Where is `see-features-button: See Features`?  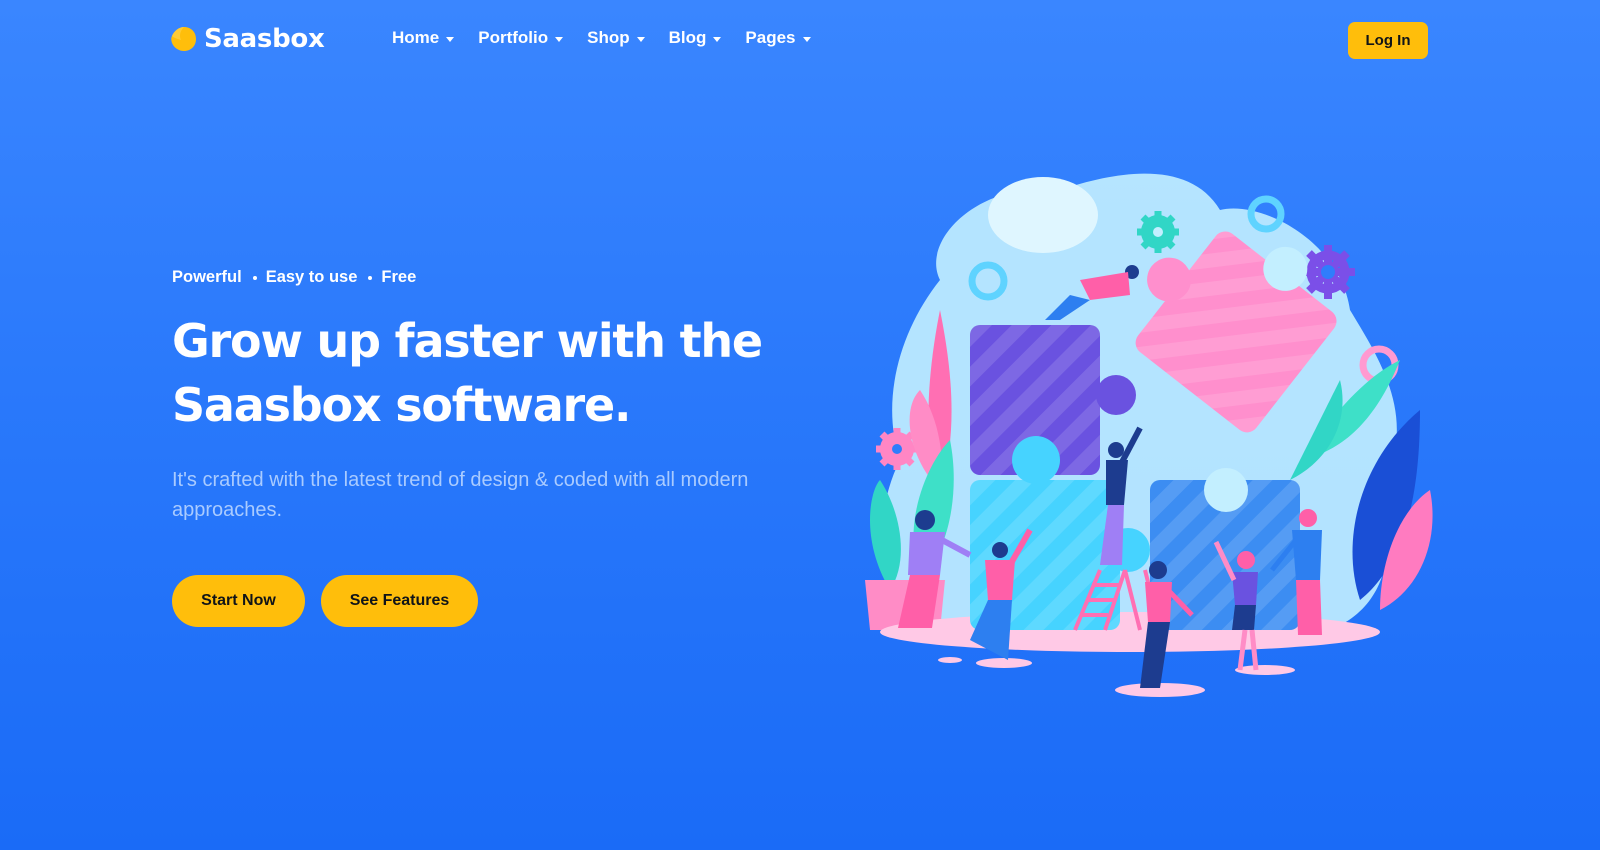
see-features-button: See Features is located at coordinates (399, 601).